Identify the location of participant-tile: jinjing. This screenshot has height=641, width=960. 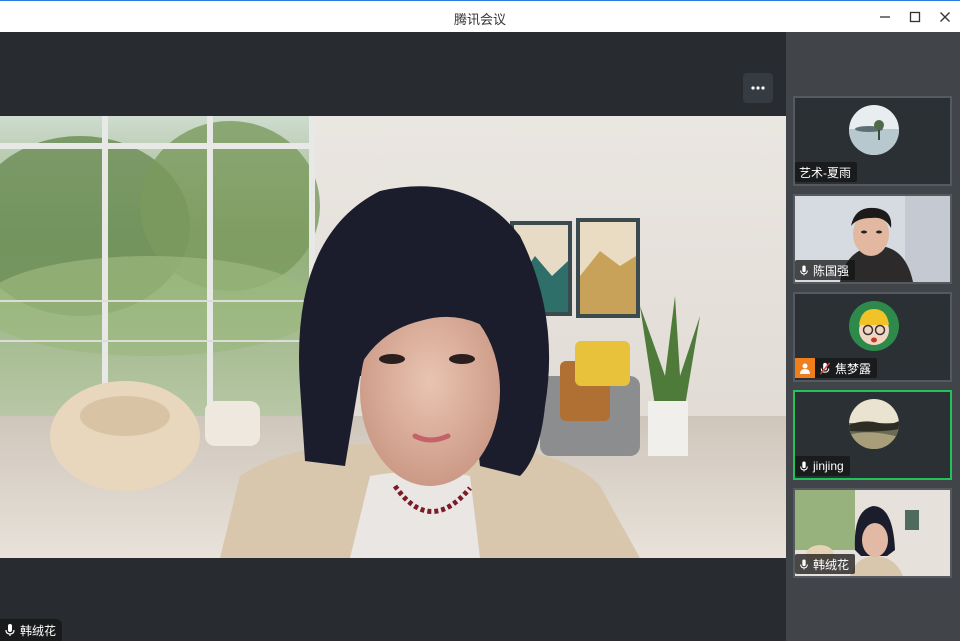
(872, 435).